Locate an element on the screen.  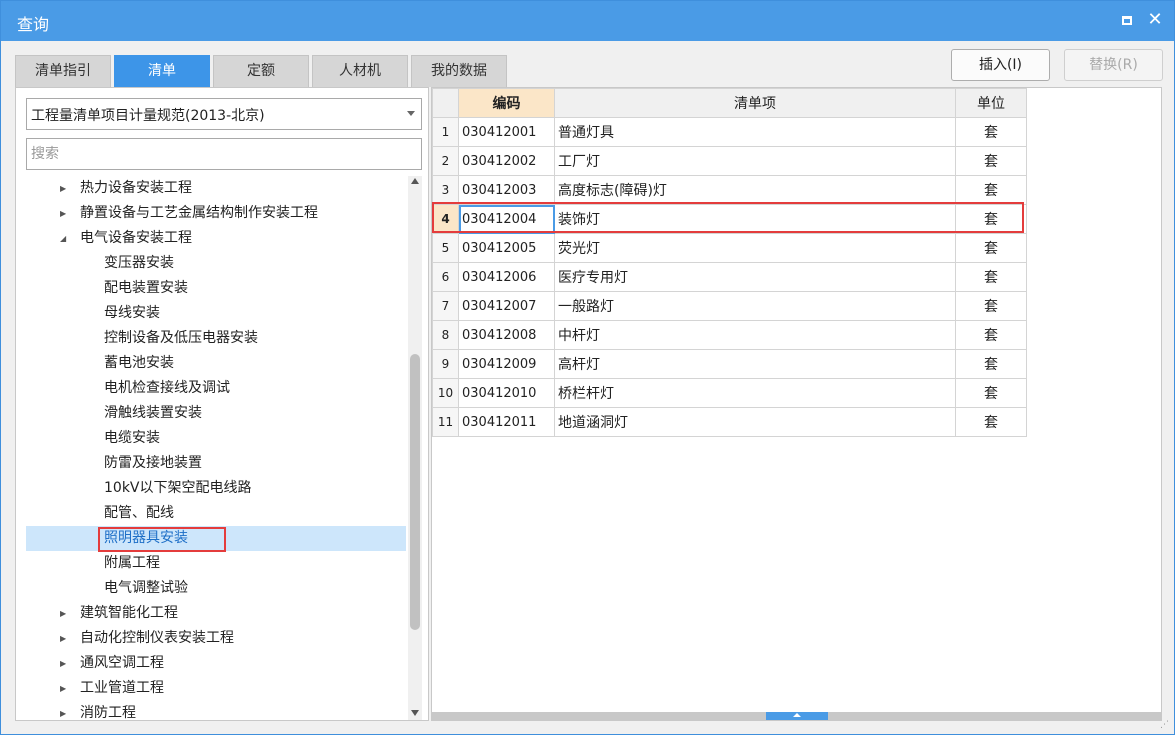
tree-node: 配管、配线 is located at coordinates (216, 513).